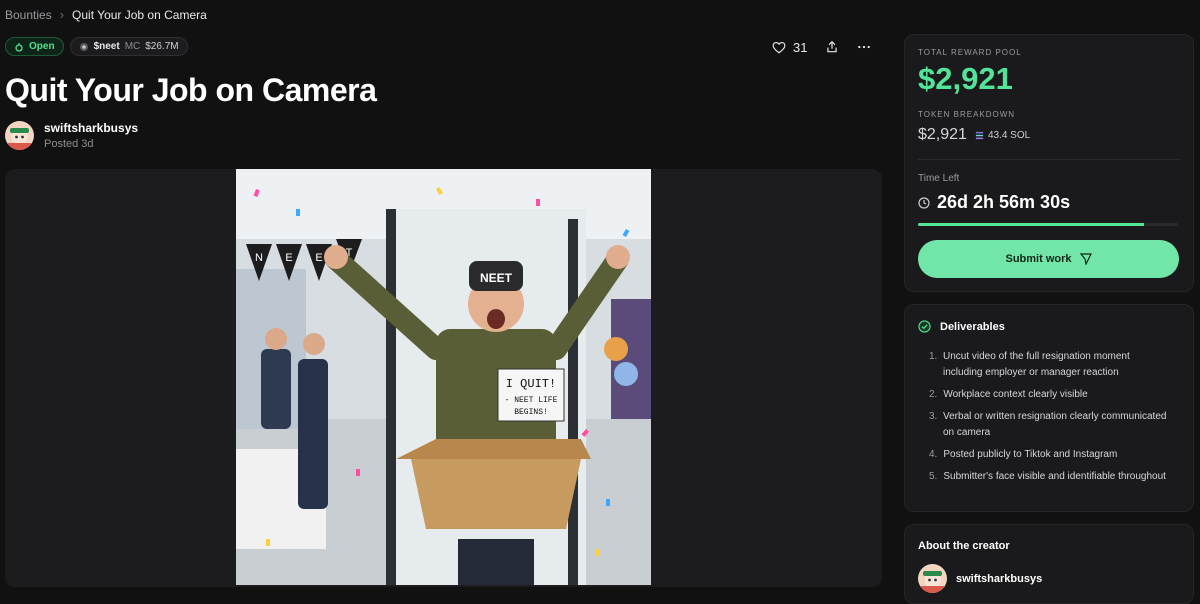  What do you see at coordinates (967, 114) in the screenshot?
I see `token-breakdown-label: TOKEN BREAKDOWN` at bounding box center [967, 114].